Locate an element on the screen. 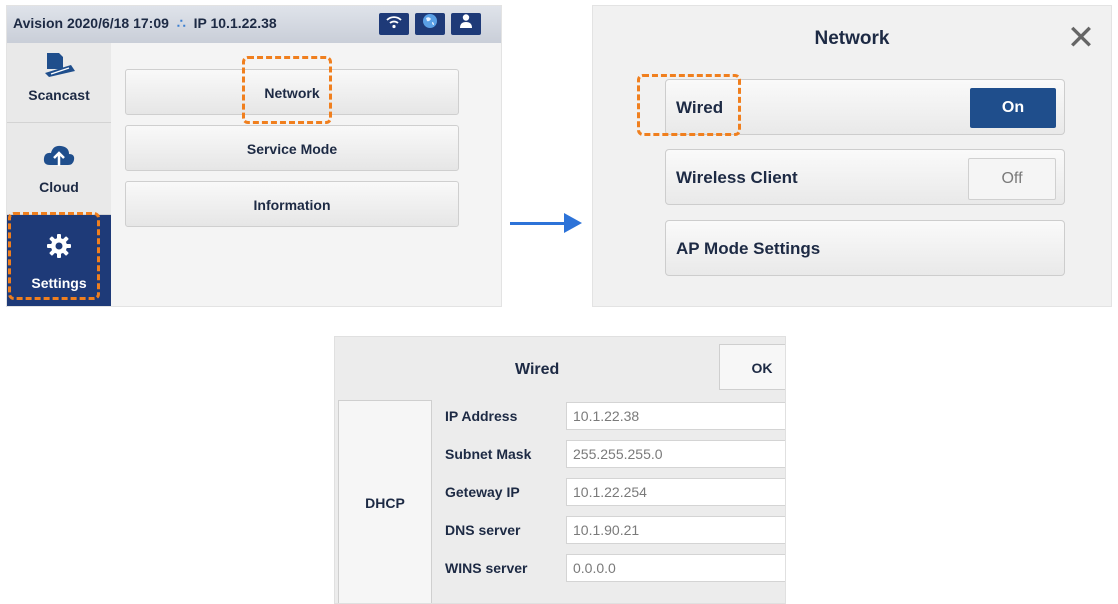 The image size is (1118, 604). scancast-icon is located at coordinates (59, 67).